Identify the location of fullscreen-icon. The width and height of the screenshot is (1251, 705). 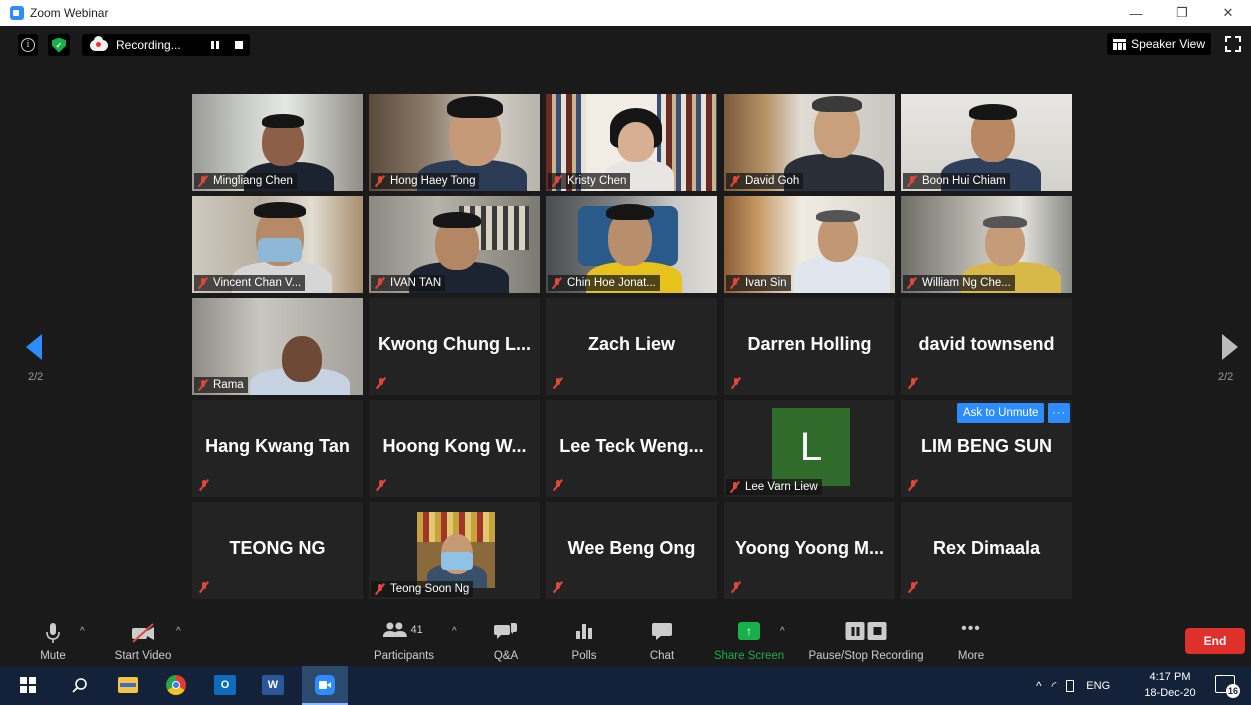
(1233, 44).